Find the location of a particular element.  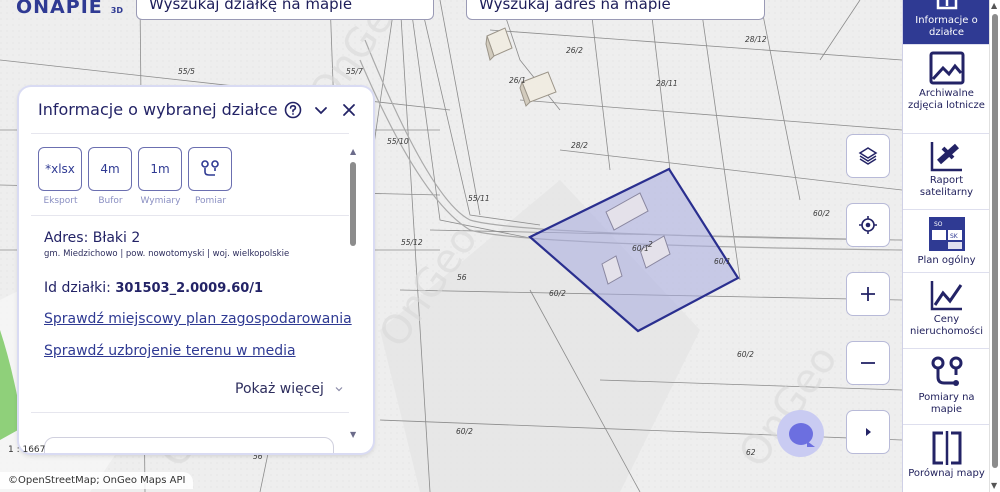

logo-text: NAPIE is located at coordinates (68, 9).